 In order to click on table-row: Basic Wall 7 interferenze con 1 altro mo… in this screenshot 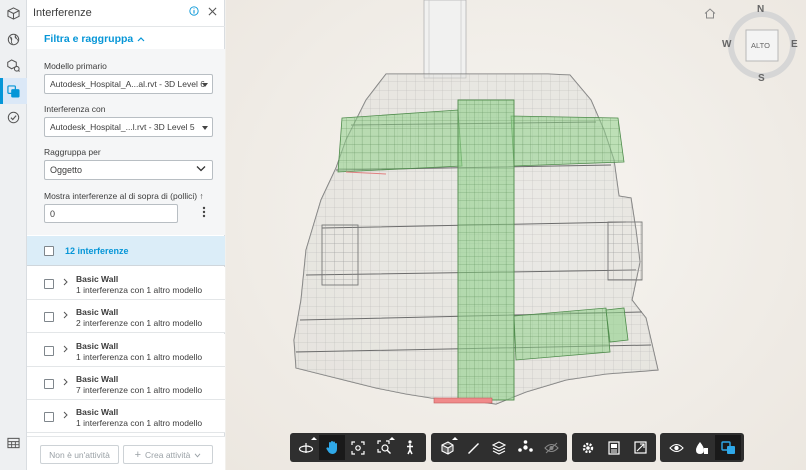, I will do `click(126, 383)`.